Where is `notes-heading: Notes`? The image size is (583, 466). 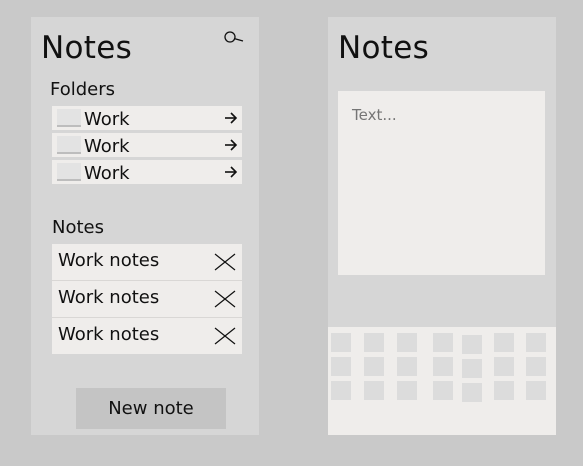 notes-heading: Notes is located at coordinates (78, 227).